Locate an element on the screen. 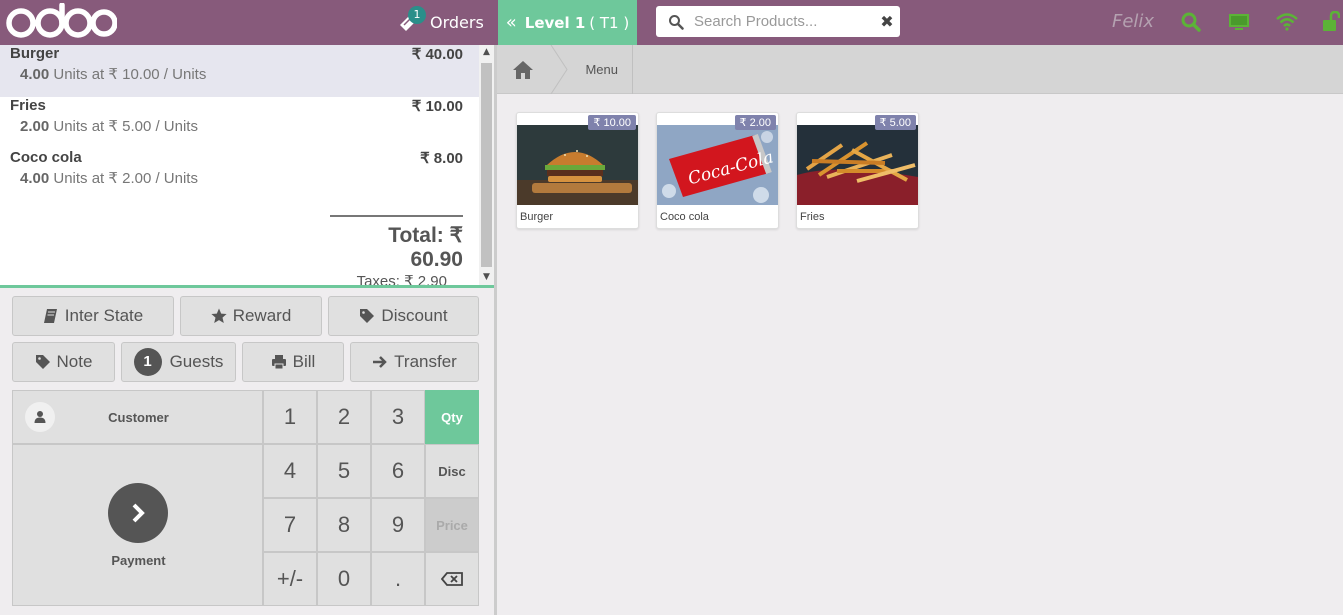 The width and height of the screenshot is (1343, 615). qty-mode-button: Qty is located at coordinates (452, 417).